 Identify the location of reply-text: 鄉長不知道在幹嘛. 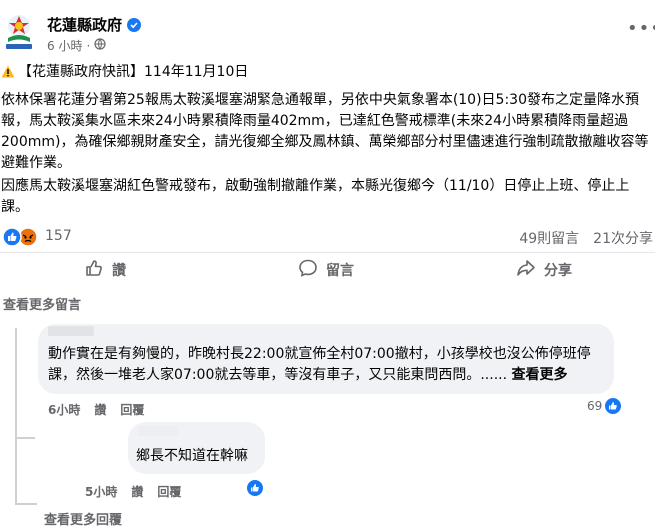
(192, 456).